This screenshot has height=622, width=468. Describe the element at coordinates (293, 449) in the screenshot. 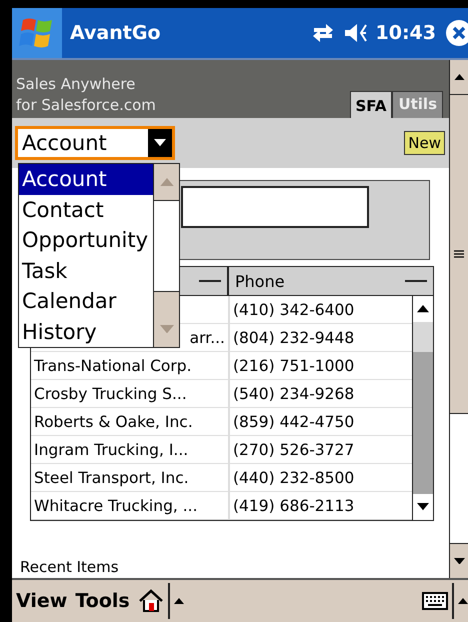

I see `table-cell: (270) 526-3727` at that location.